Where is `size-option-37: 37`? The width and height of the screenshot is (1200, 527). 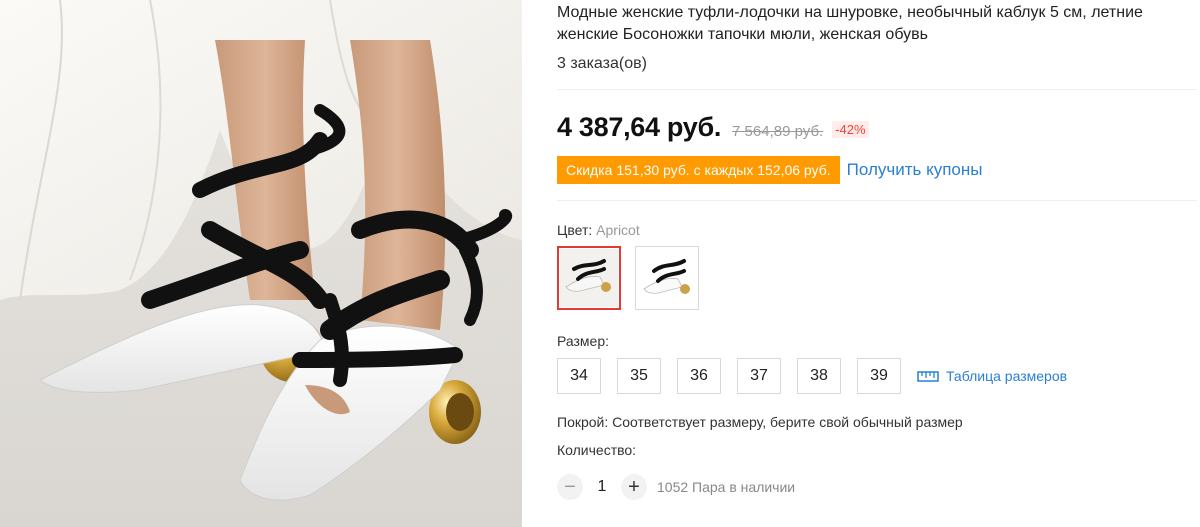
size-option-37: 37 is located at coordinates (759, 376).